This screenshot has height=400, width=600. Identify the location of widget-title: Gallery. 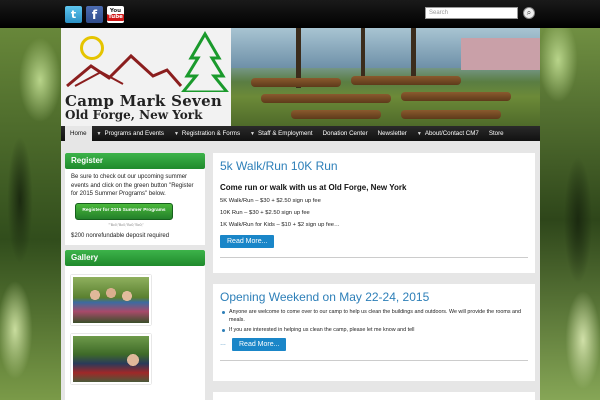
(135, 258).